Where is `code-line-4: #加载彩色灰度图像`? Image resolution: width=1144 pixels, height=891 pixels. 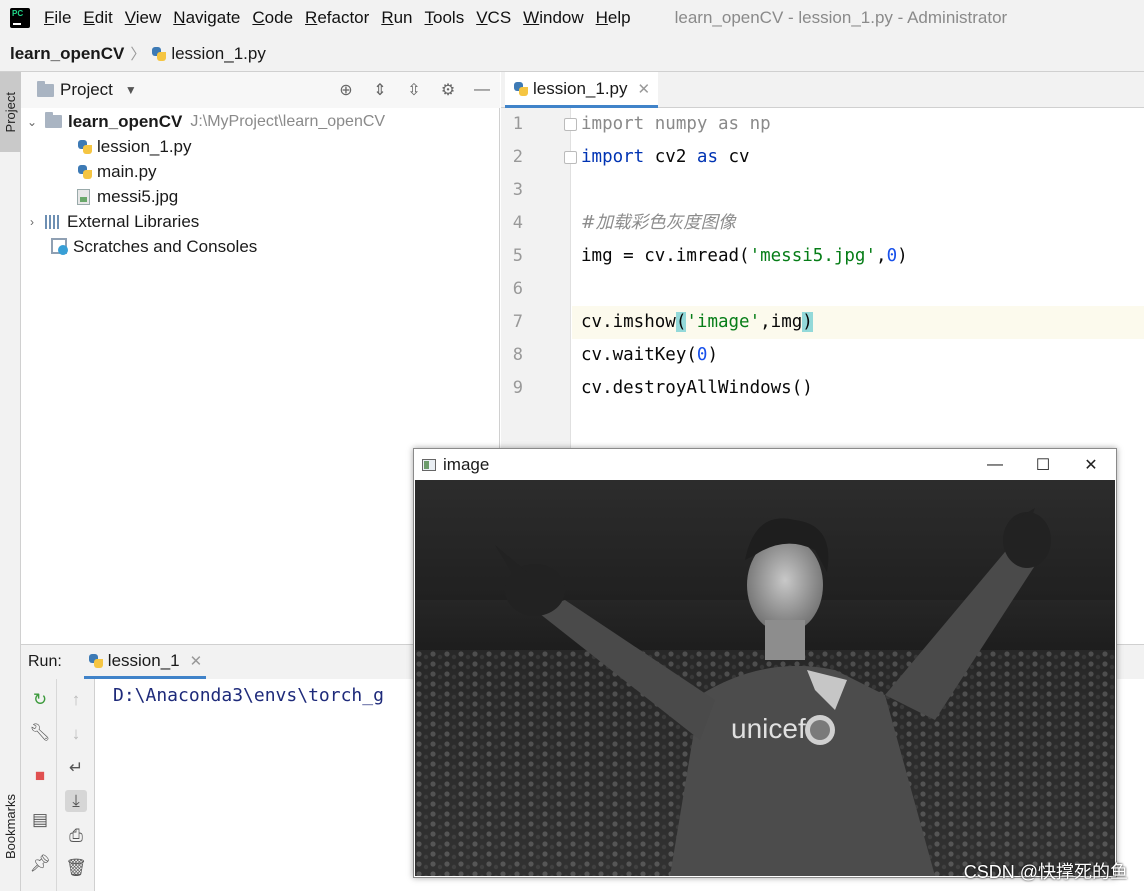 code-line-4: #加载彩色灰度图像 is located at coordinates (658, 223).